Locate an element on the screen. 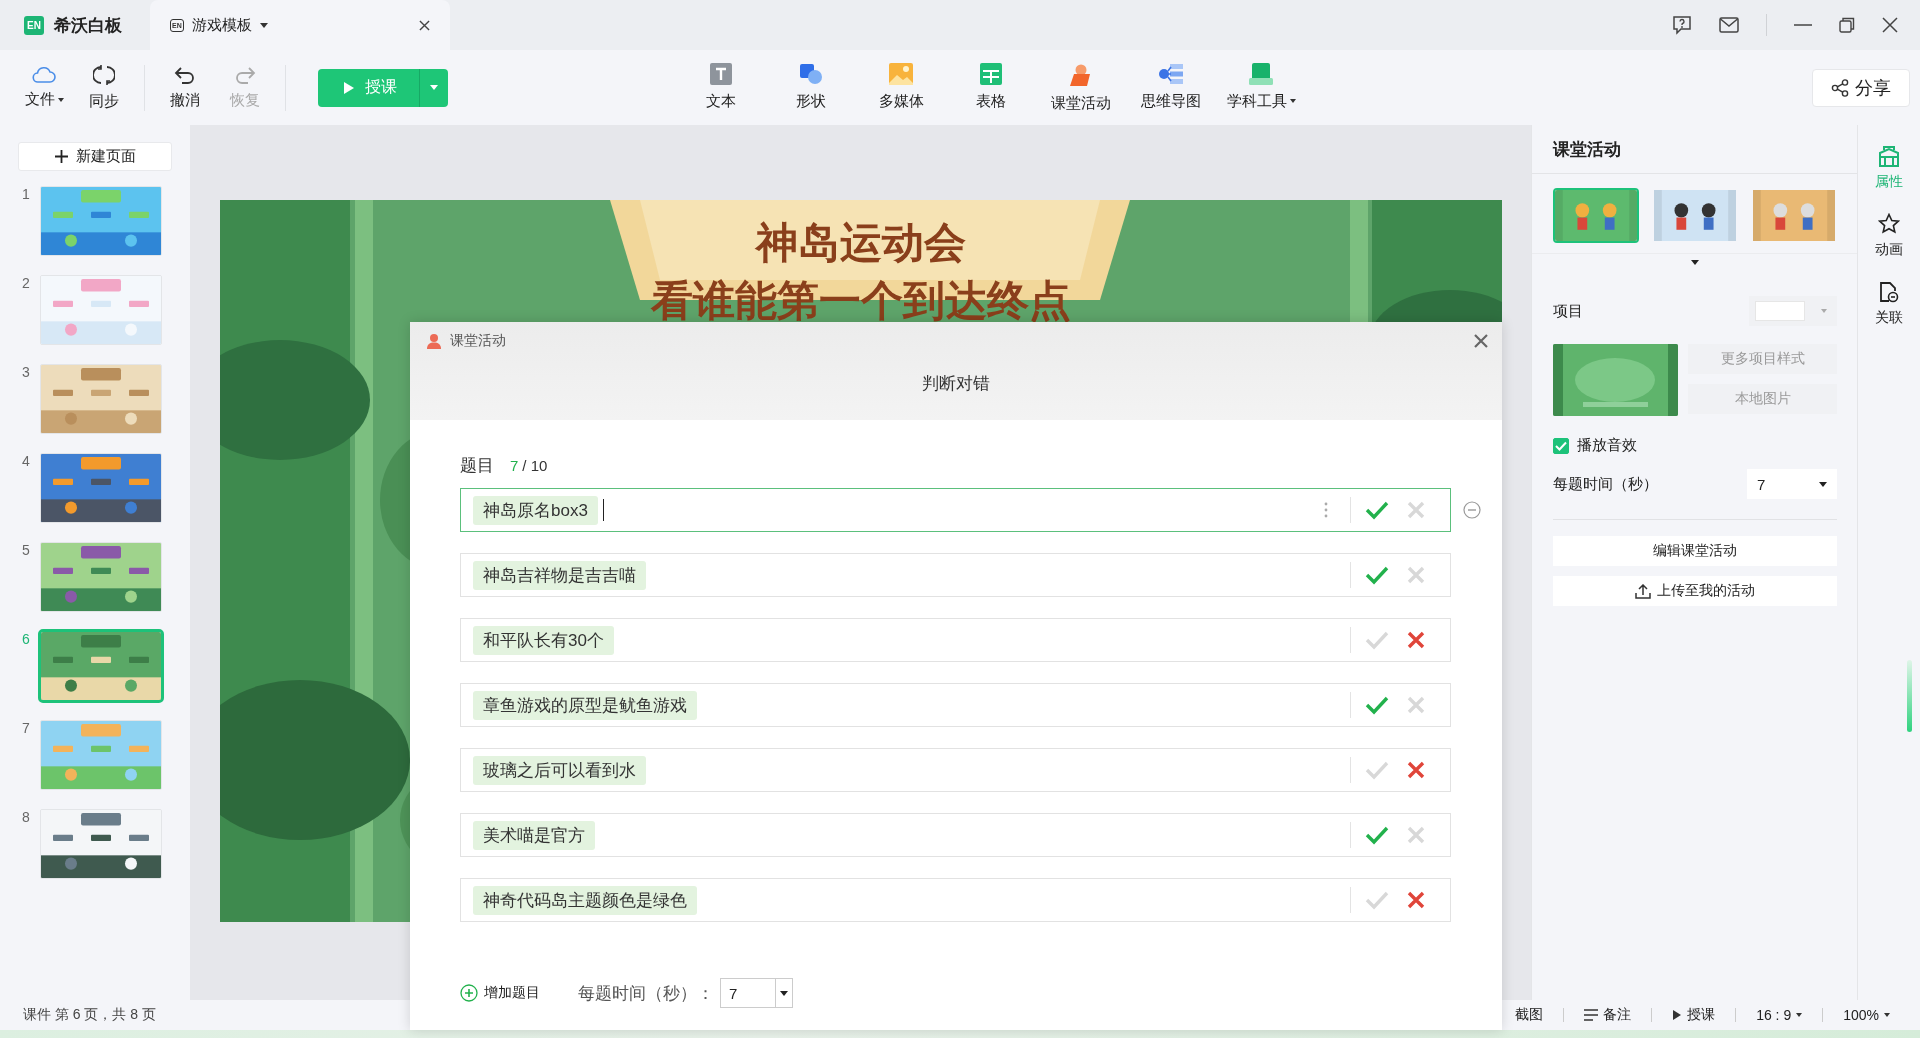  more-icon is located at coordinates (1326, 510).